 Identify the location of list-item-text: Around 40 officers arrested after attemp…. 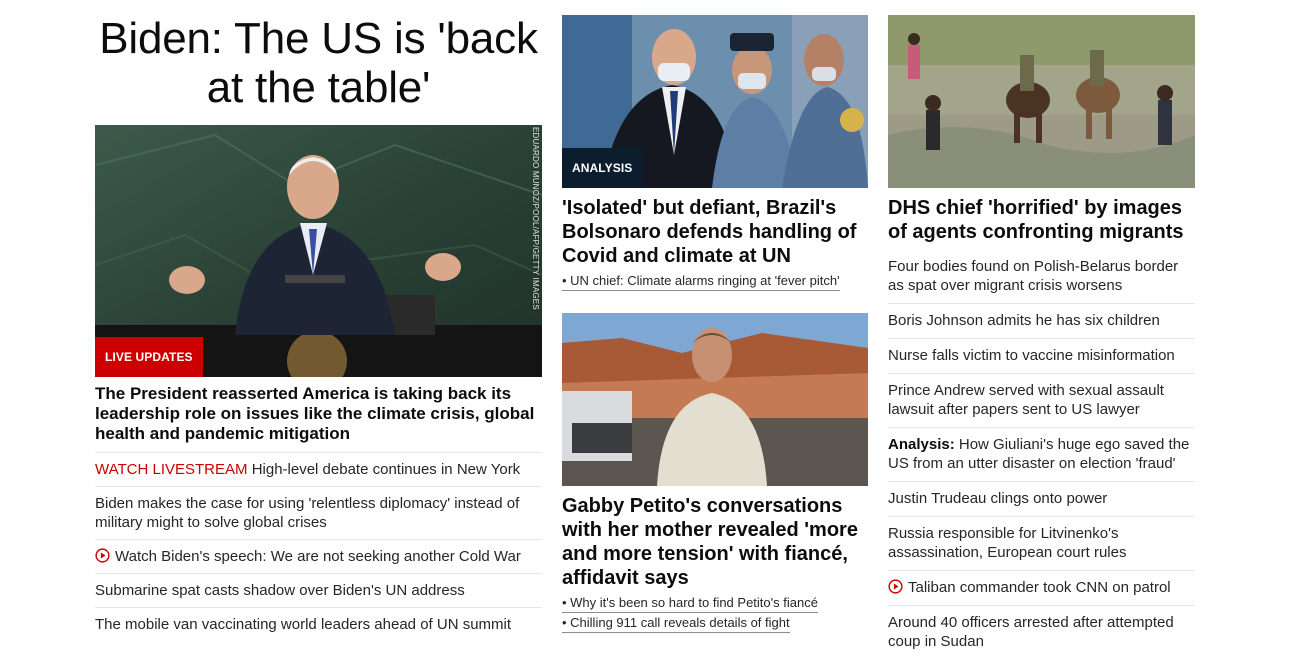
(1031, 632).